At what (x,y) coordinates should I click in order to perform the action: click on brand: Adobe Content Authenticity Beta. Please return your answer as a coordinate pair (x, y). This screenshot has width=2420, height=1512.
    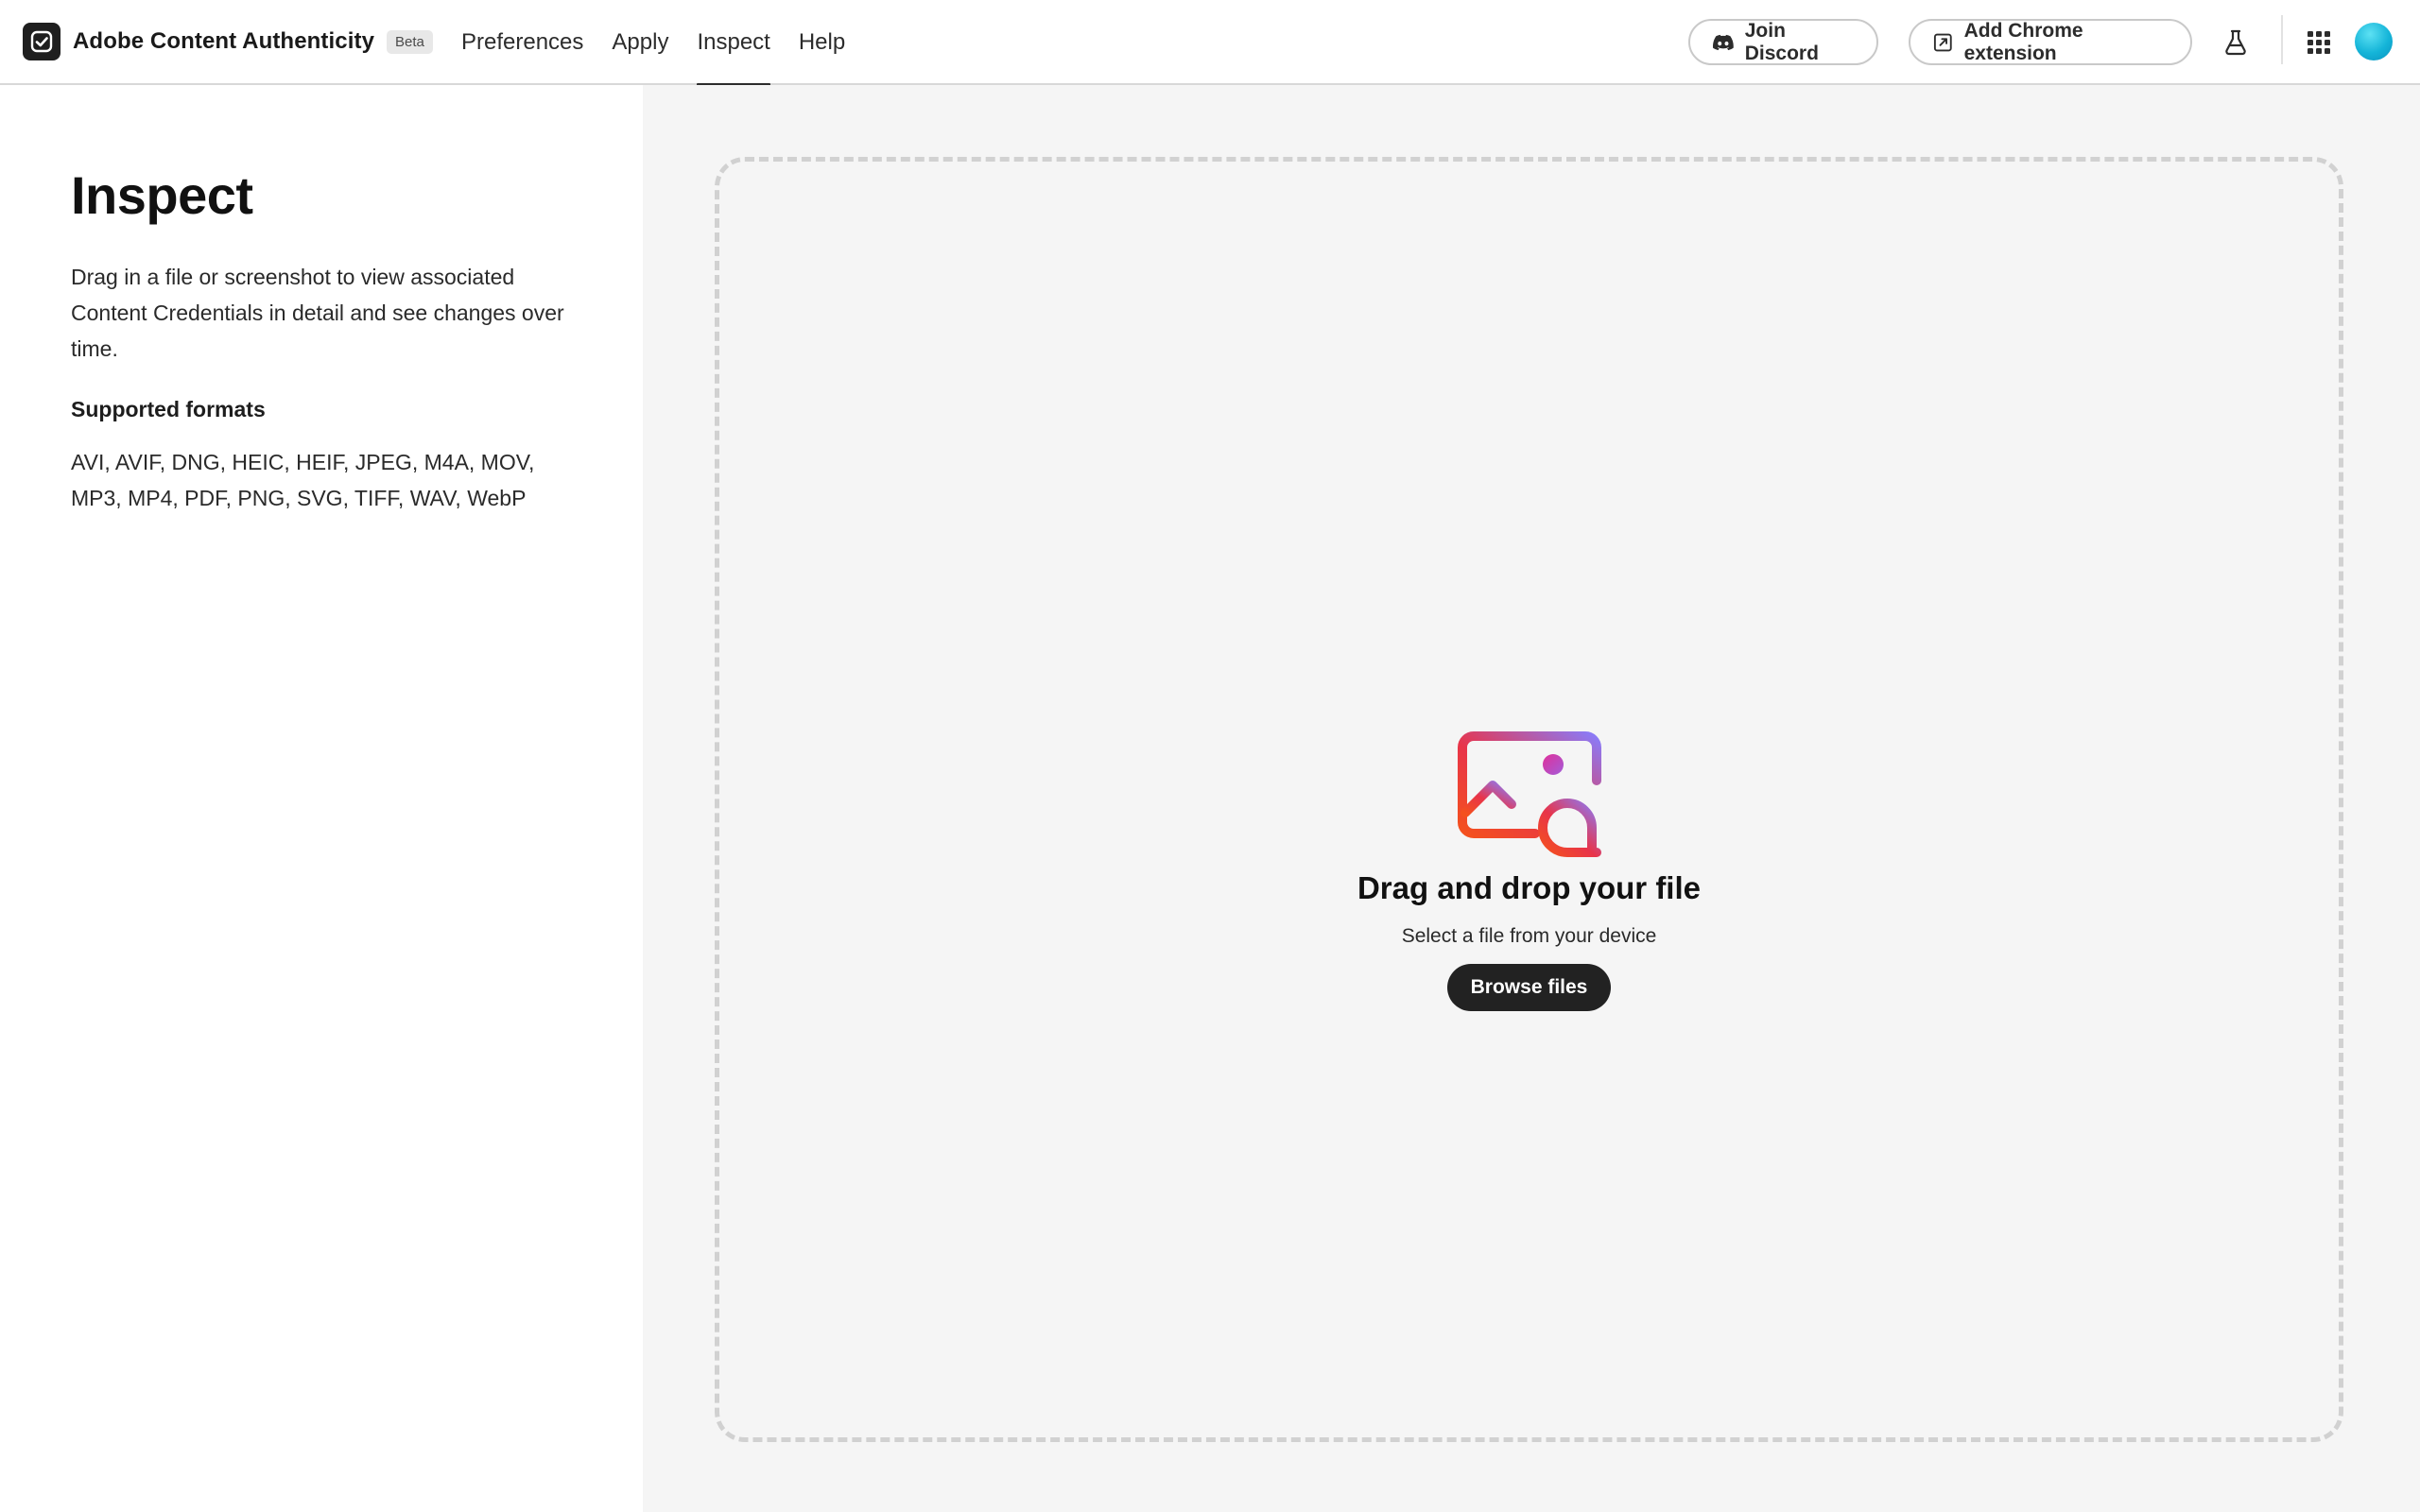
    Looking at the image, I should click on (228, 41).